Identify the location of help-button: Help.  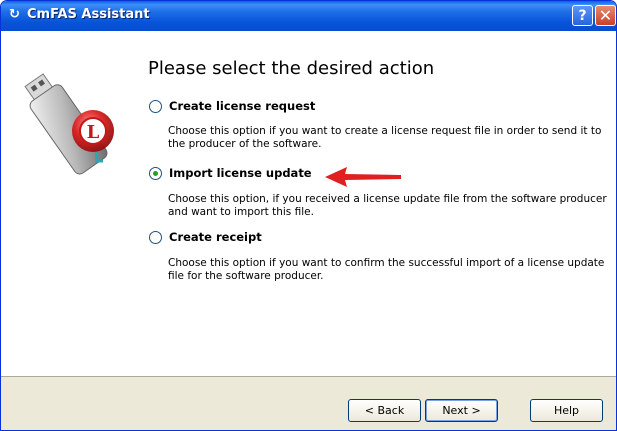
(566, 410).